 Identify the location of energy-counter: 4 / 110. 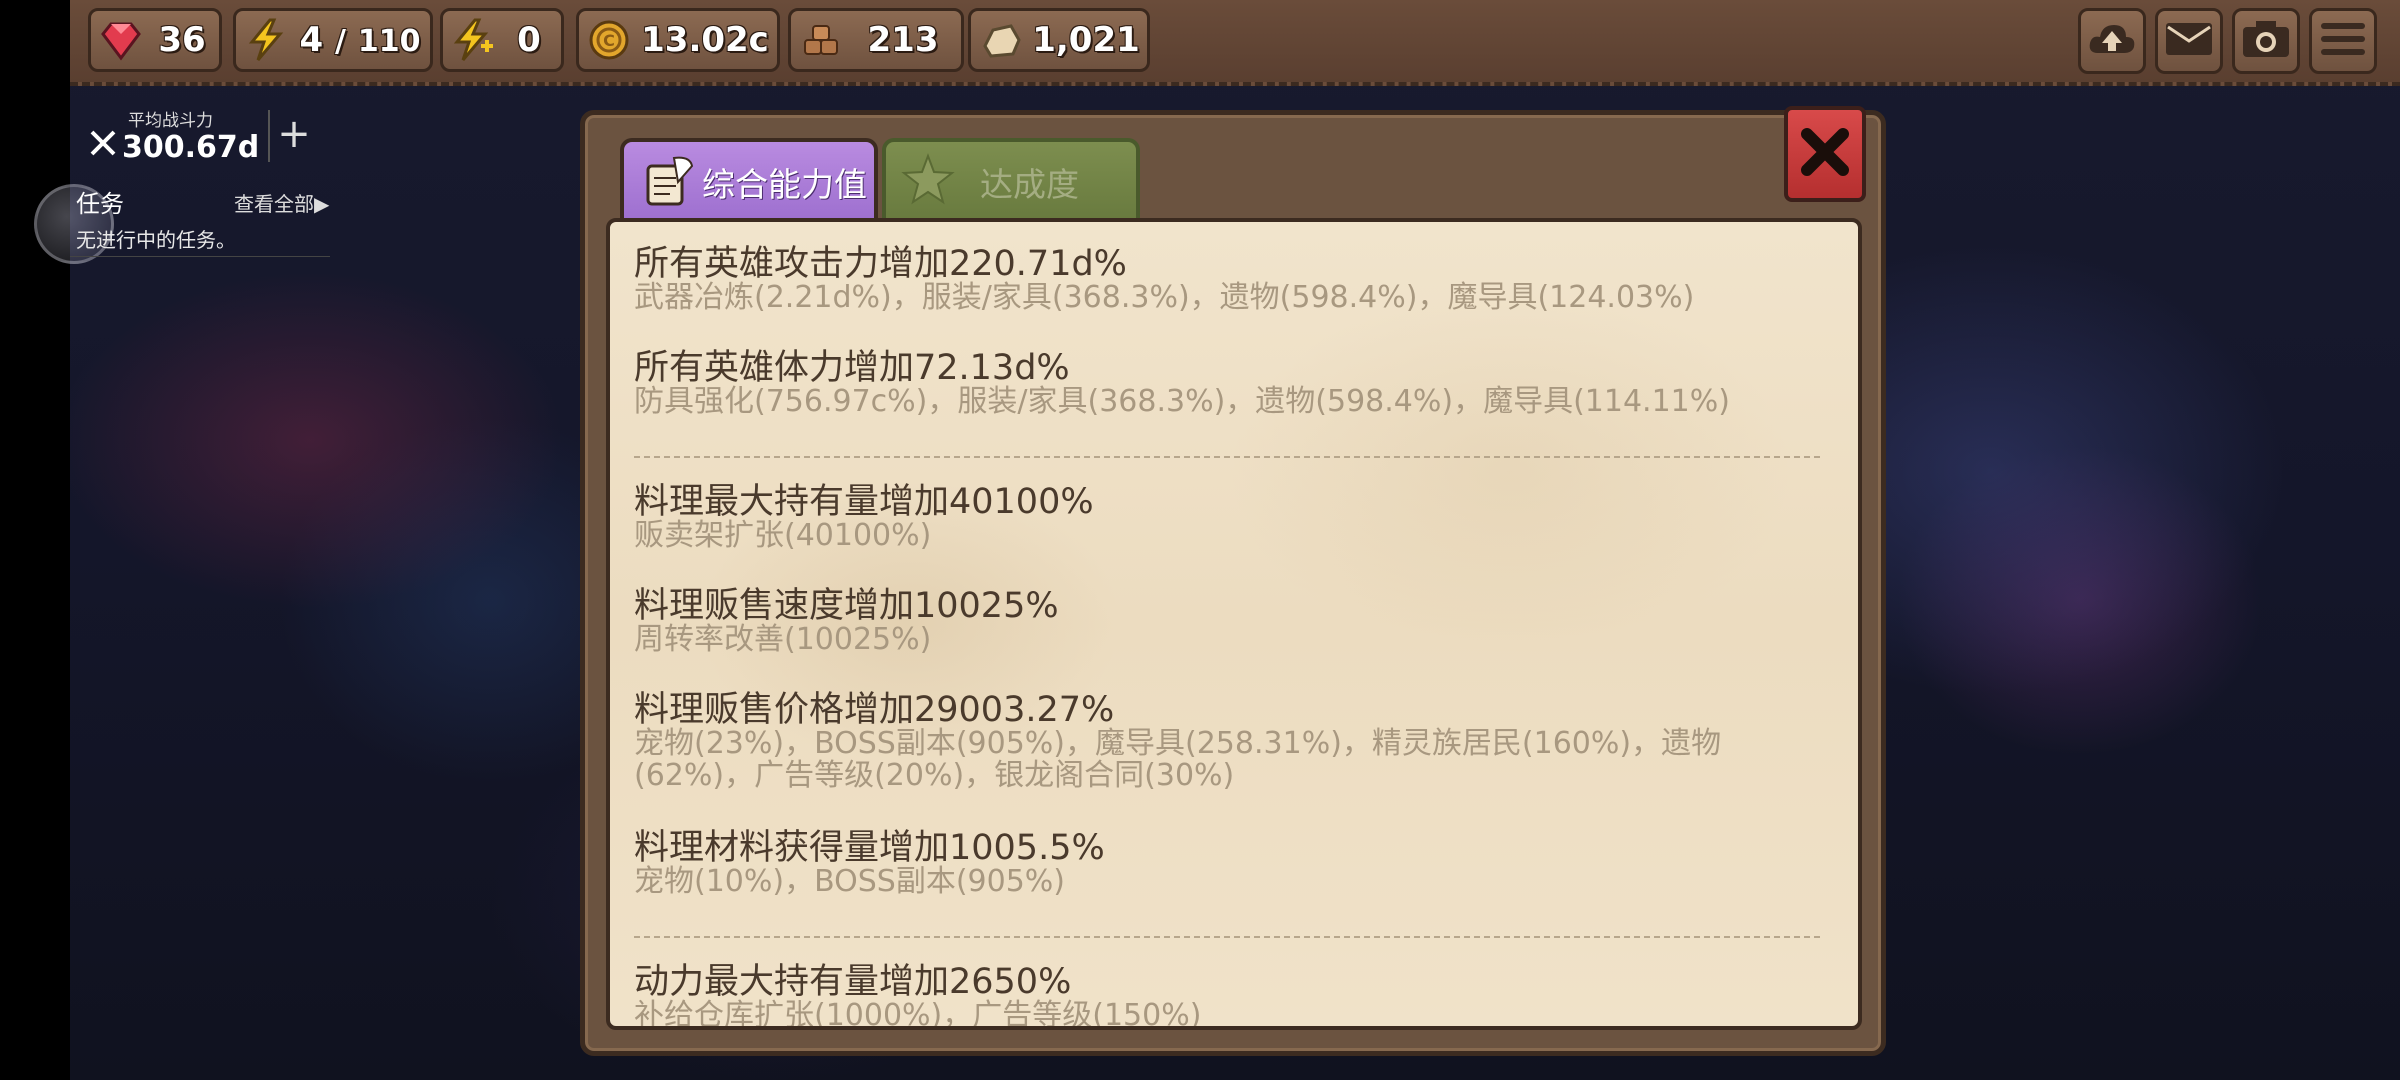
(333, 40).